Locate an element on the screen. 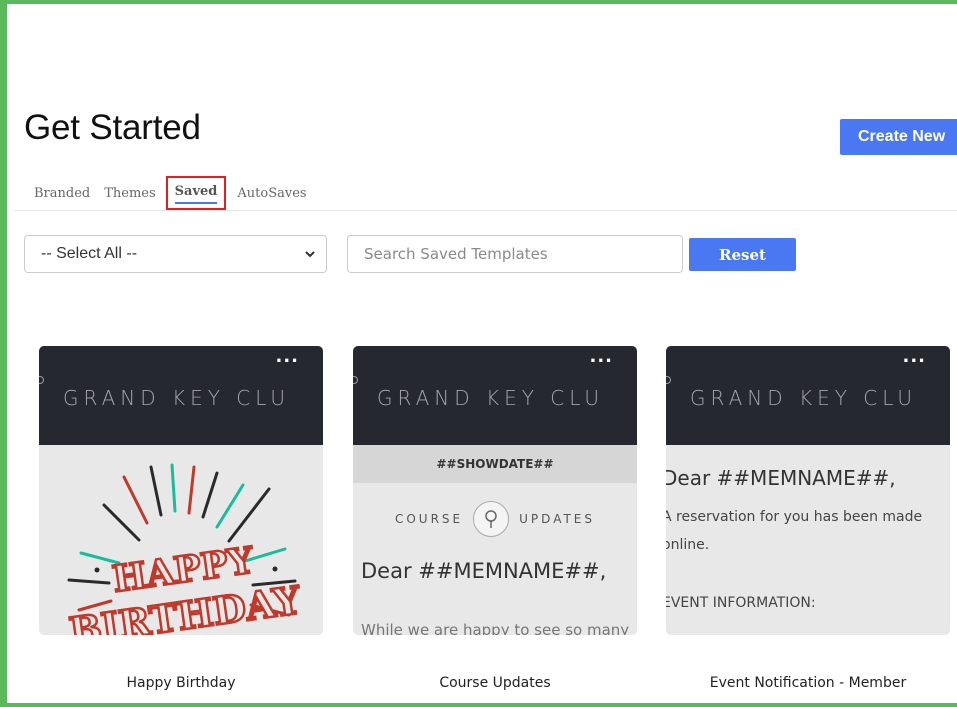 This screenshot has width=957, height=707. body-line: online. is located at coordinates (688, 545).